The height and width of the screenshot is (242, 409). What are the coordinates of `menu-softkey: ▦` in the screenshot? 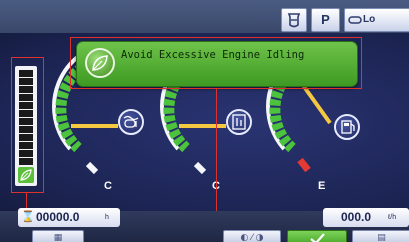 It's located at (58, 236).